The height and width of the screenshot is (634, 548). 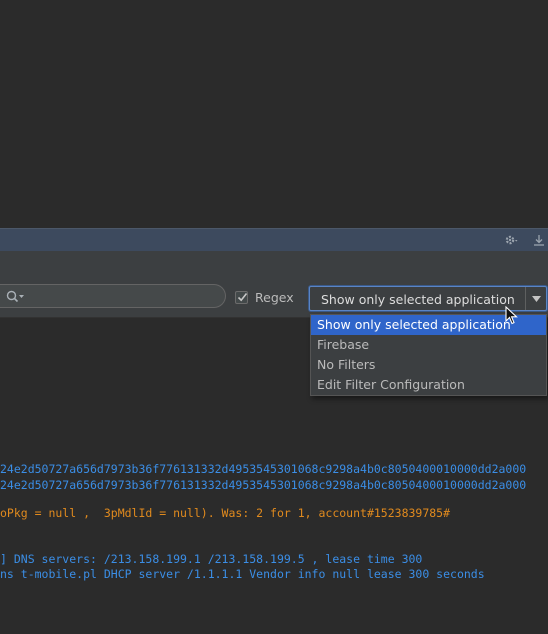 I want to click on regex-checkbox, so click(x=241, y=297).